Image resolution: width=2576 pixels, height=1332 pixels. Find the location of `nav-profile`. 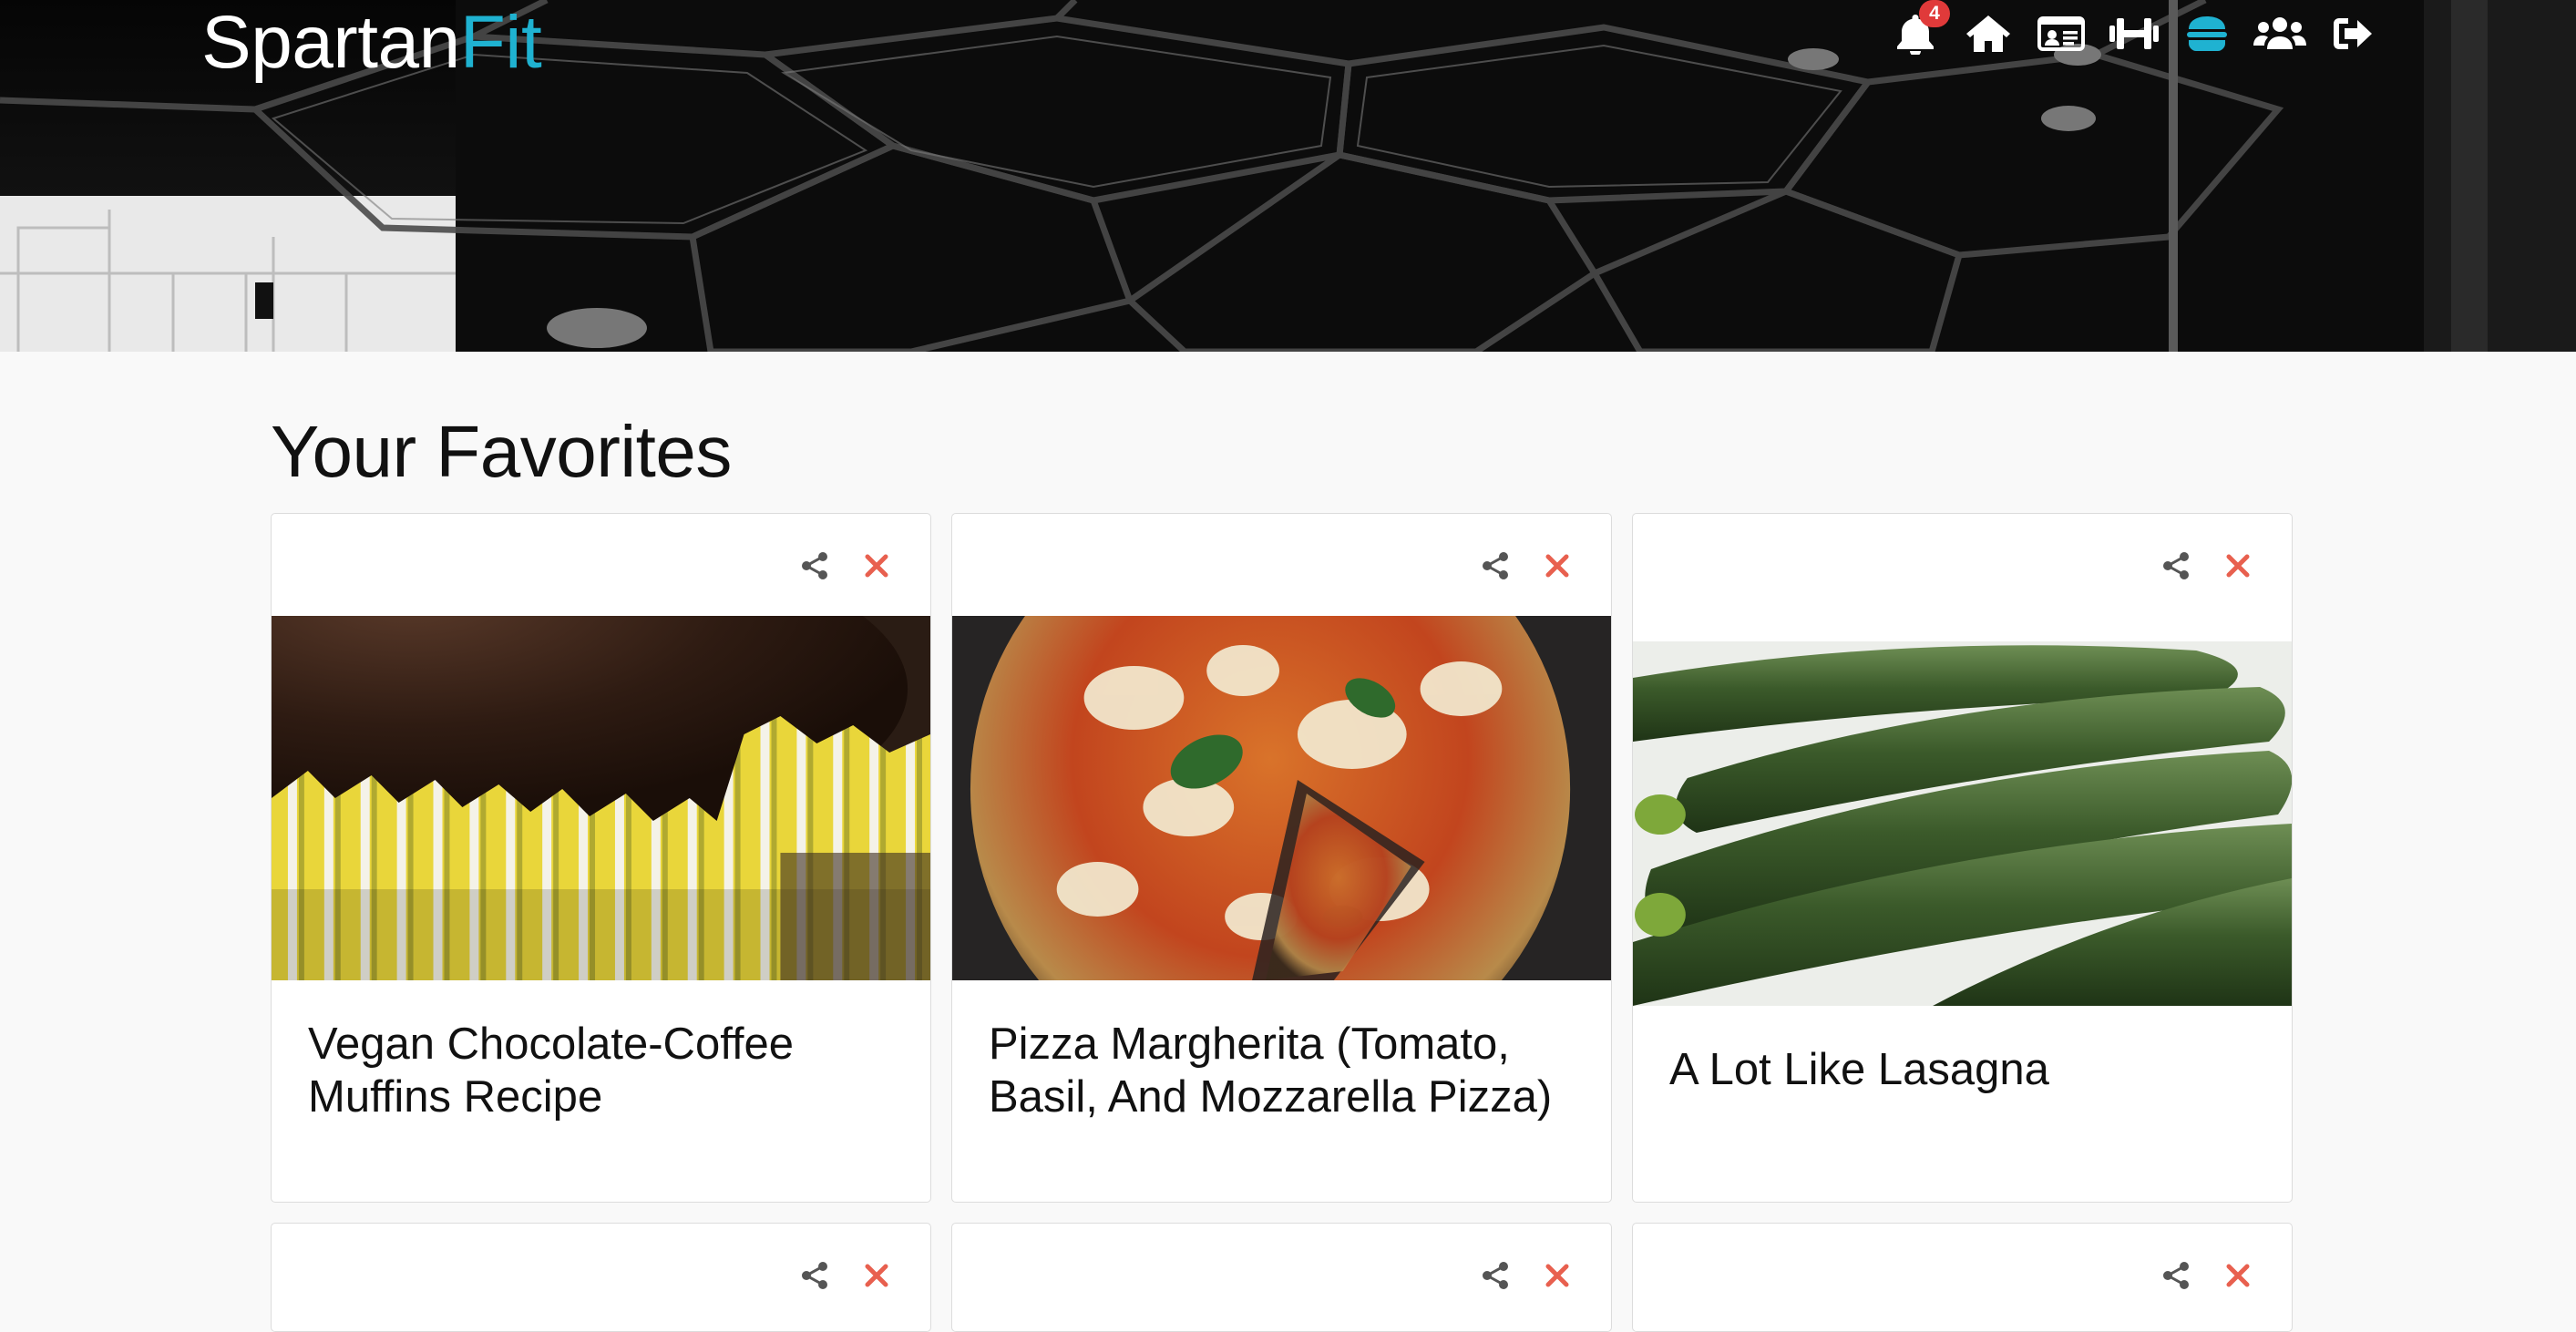

nav-profile is located at coordinates (2062, 33).